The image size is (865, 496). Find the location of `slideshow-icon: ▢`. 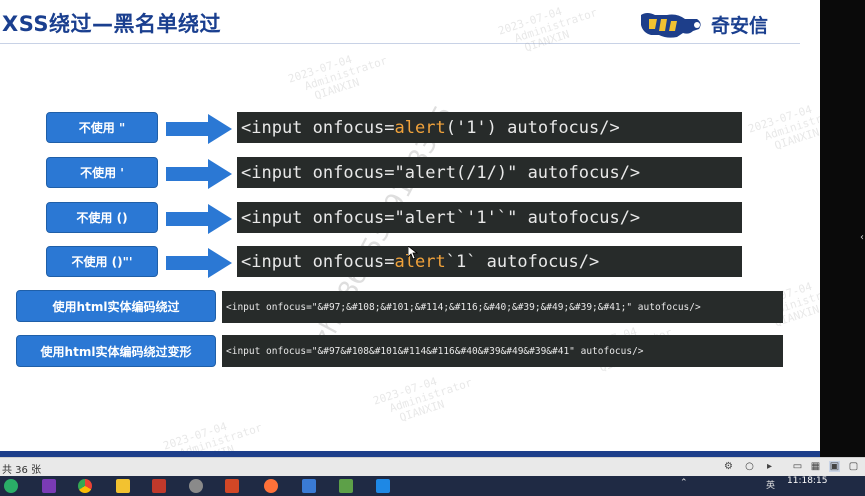

slideshow-icon: ▢ is located at coordinates (853, 466).